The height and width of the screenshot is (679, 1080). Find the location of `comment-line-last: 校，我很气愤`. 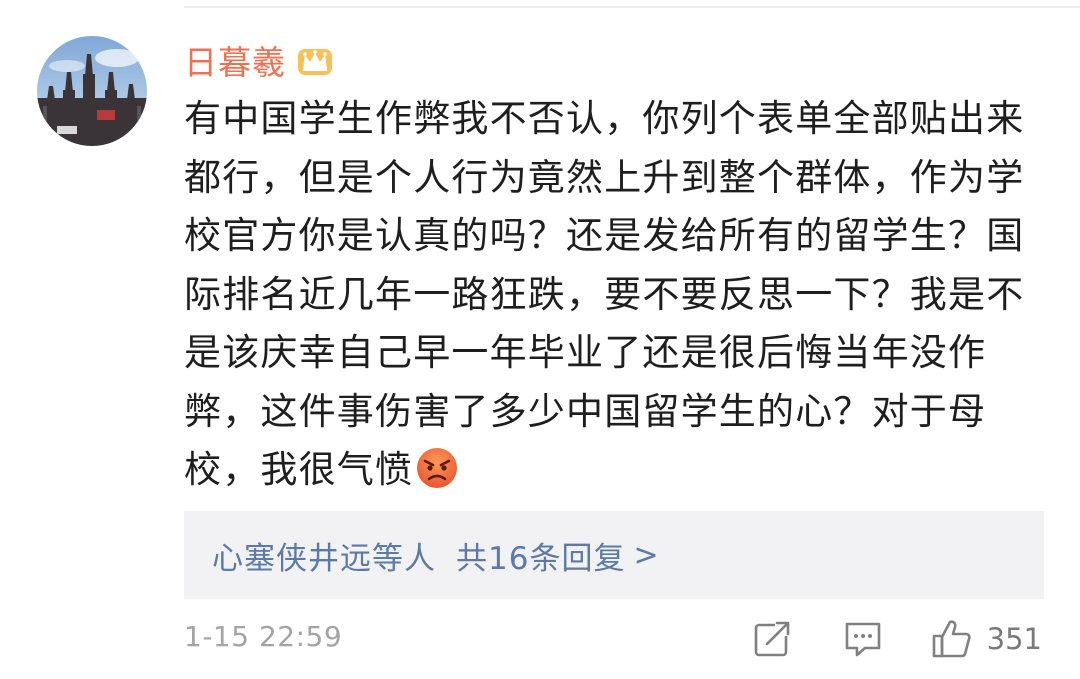

comment-line-last: 校，我很气愤 is located at coordinates (619, 470).